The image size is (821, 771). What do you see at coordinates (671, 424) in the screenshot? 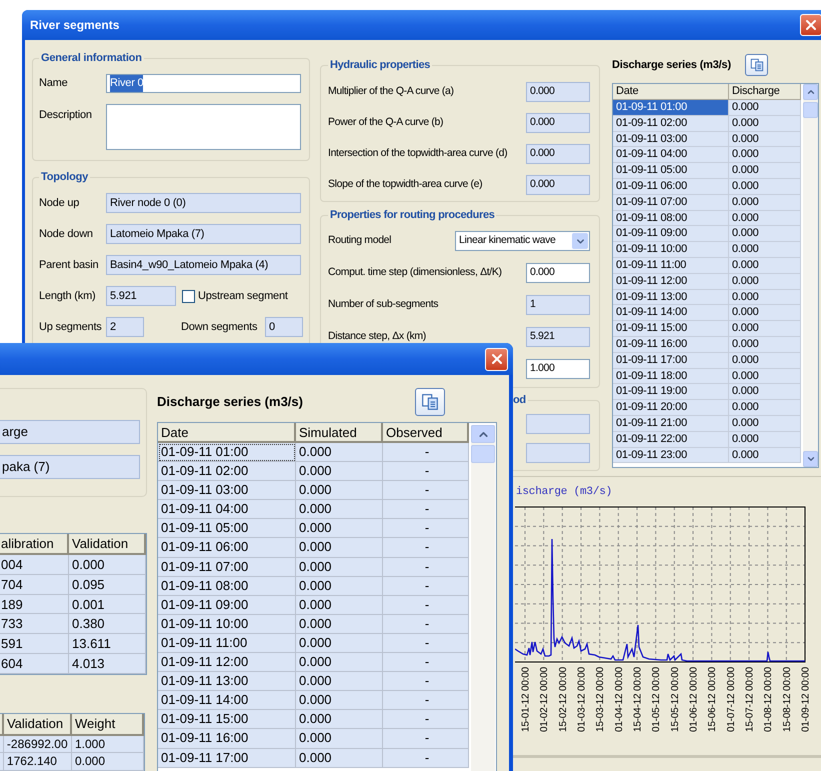
I see `table-cell: 01-09-11 21:00` at bounding box center [671, 424].